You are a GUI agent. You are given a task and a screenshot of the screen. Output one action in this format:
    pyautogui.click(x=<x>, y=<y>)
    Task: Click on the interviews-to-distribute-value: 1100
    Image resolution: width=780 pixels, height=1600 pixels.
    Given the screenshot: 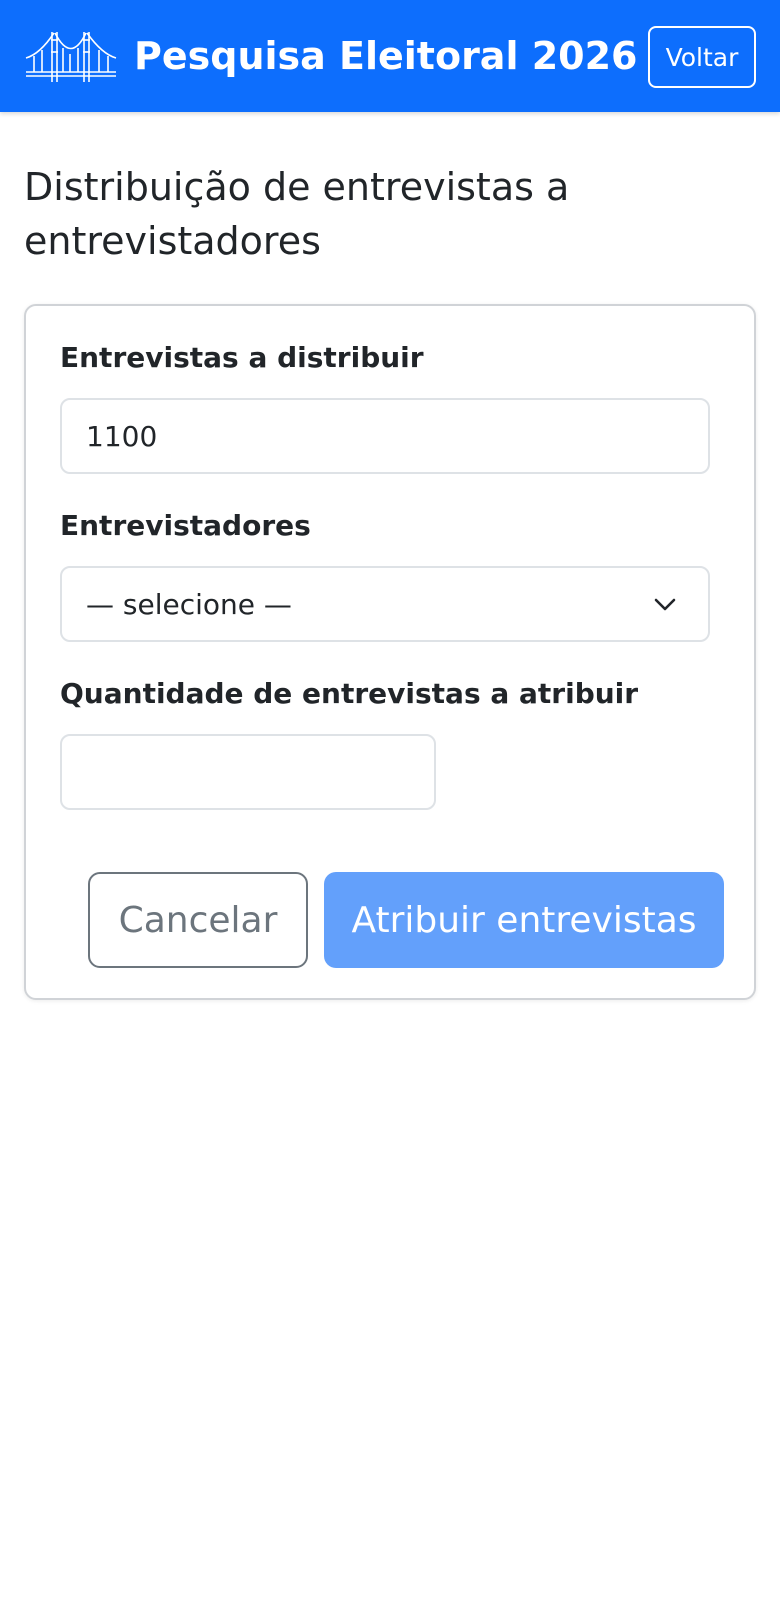 What is the action you would take?
    pyautogui.click(x=122, y=436)
    